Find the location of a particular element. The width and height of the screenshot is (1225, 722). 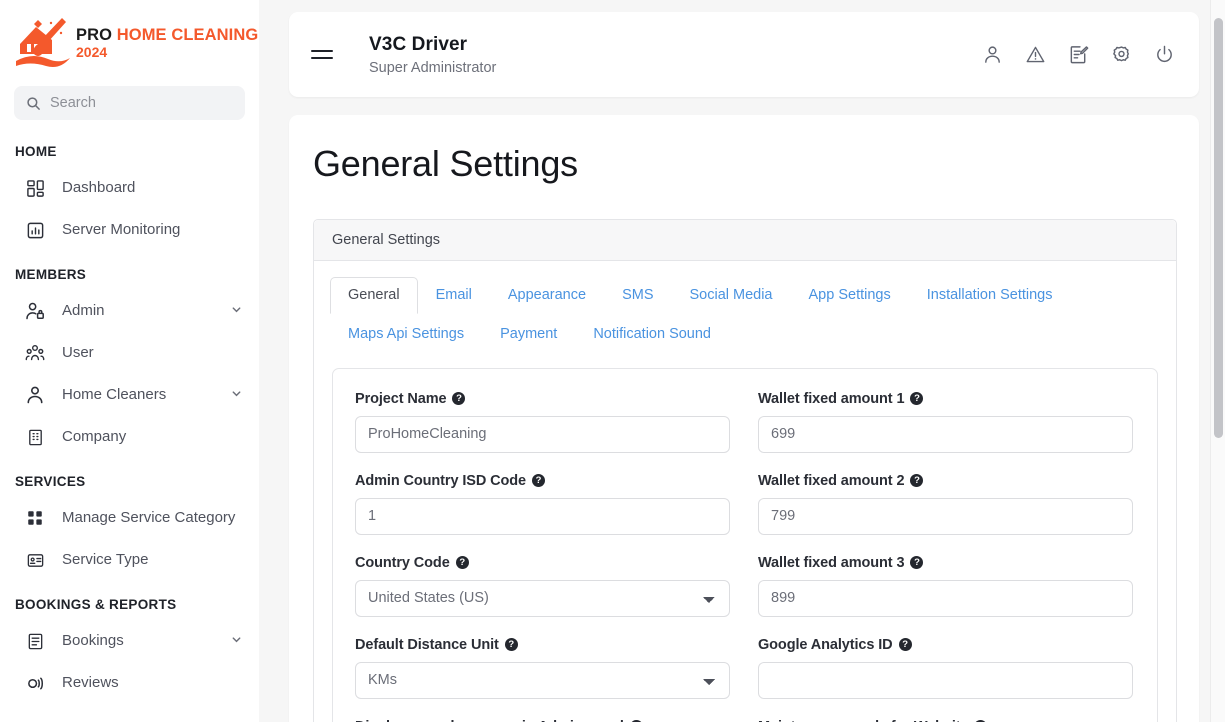

brand-logo: PRO HOME CLEANING 2024 is located at coordinates (129, 39).